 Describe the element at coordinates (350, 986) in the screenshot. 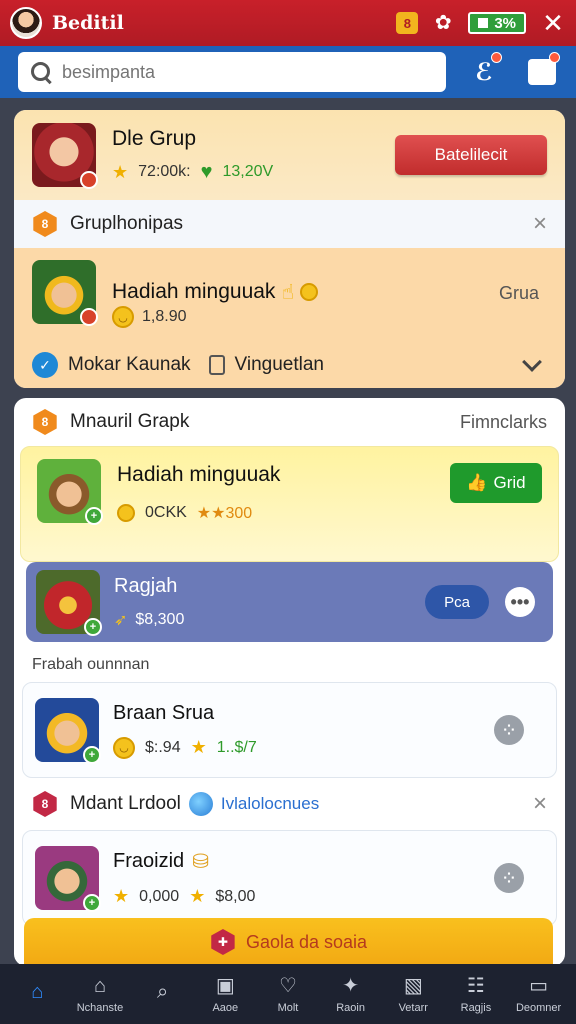

I see `bird-icon: ✦` at that location.